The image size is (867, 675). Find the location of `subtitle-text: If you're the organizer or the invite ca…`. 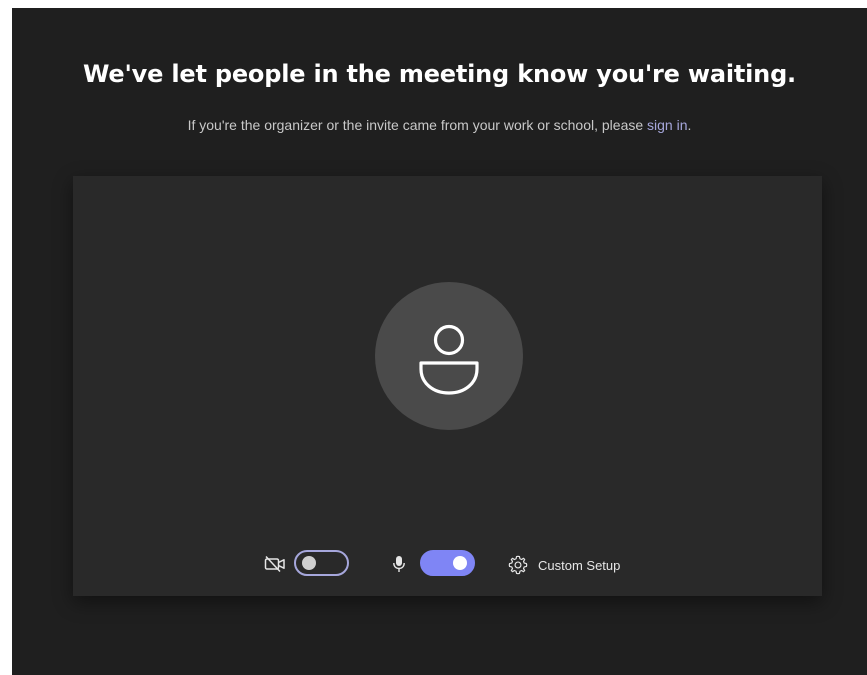

subtitle-text: If you're the organizer or the invite ca… is located at coordinates (417, 125).